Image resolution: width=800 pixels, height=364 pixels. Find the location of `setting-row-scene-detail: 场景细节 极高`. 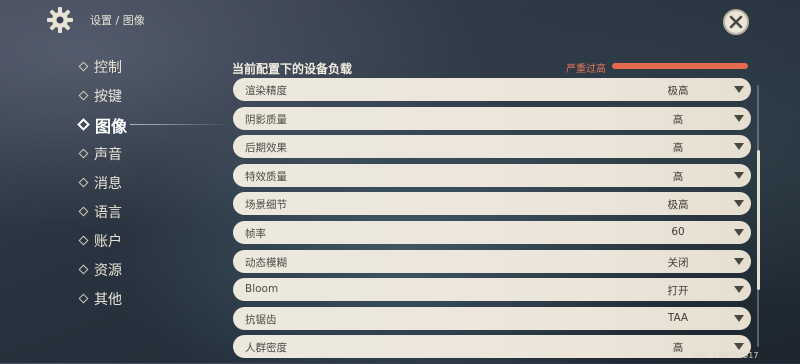

setting-row-scene-detail: 场景细节 极高 is located at coordinates (492, 204).